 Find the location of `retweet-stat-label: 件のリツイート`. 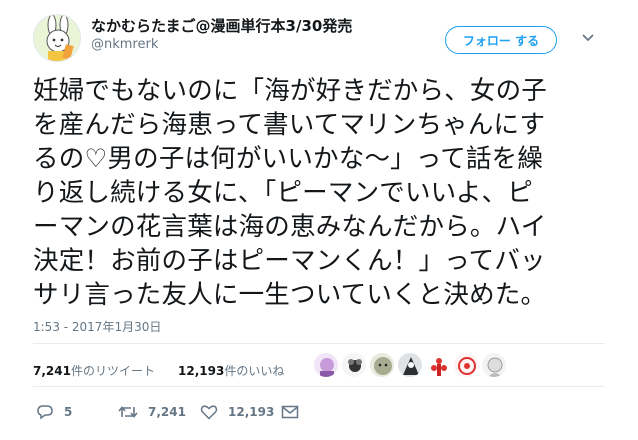

retweet-stat-label: 件のリツイート is located at coordinates (112, 371).